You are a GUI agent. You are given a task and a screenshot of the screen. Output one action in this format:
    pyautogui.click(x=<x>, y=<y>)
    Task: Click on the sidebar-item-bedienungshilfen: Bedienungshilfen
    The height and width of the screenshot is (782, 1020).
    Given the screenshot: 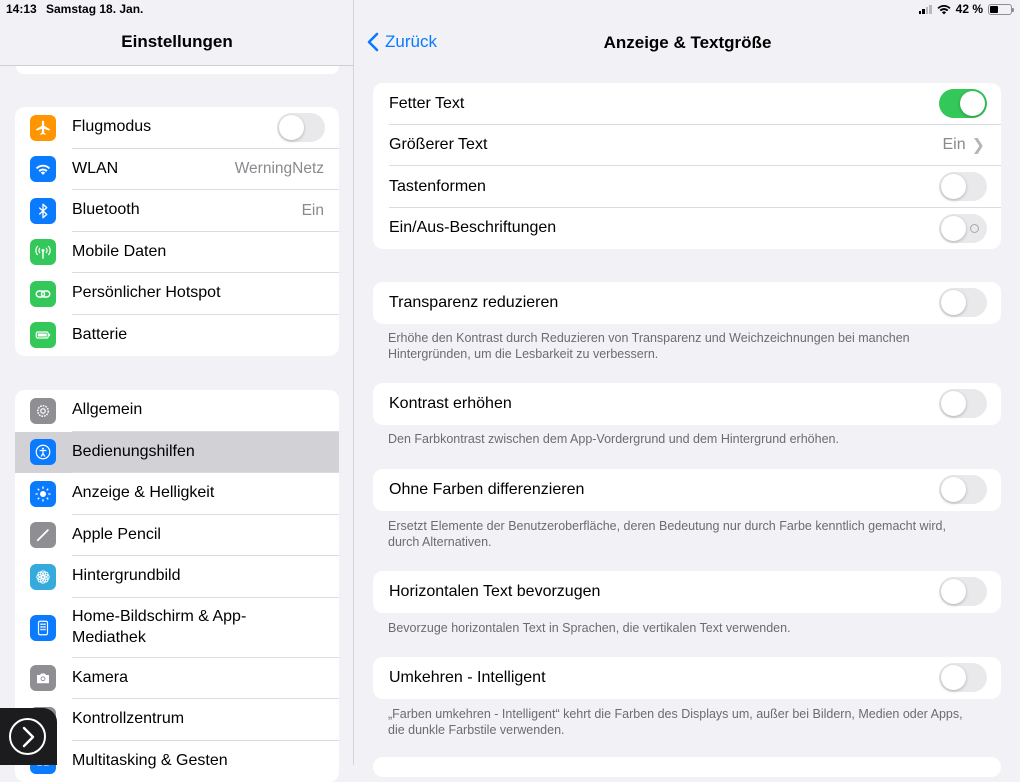 What is the action you would take?
    pyautogui.click(x=177, y=453)
    